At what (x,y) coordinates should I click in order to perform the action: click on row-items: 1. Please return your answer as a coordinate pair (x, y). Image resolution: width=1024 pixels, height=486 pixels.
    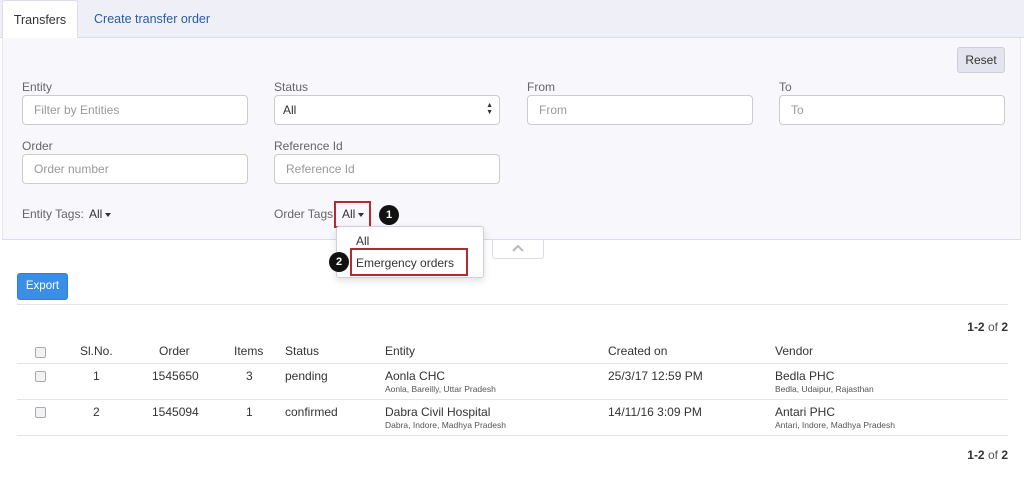
    Looking at the image, I should click on (249, 412).